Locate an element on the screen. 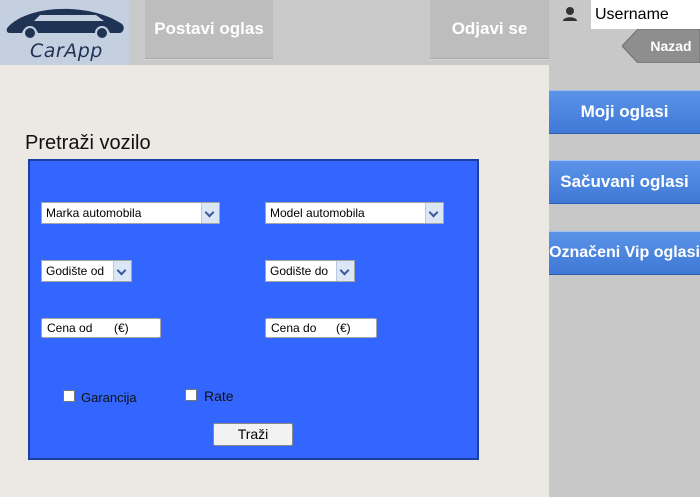  year-from-select: Godište od is located at coordinates (86, 271).